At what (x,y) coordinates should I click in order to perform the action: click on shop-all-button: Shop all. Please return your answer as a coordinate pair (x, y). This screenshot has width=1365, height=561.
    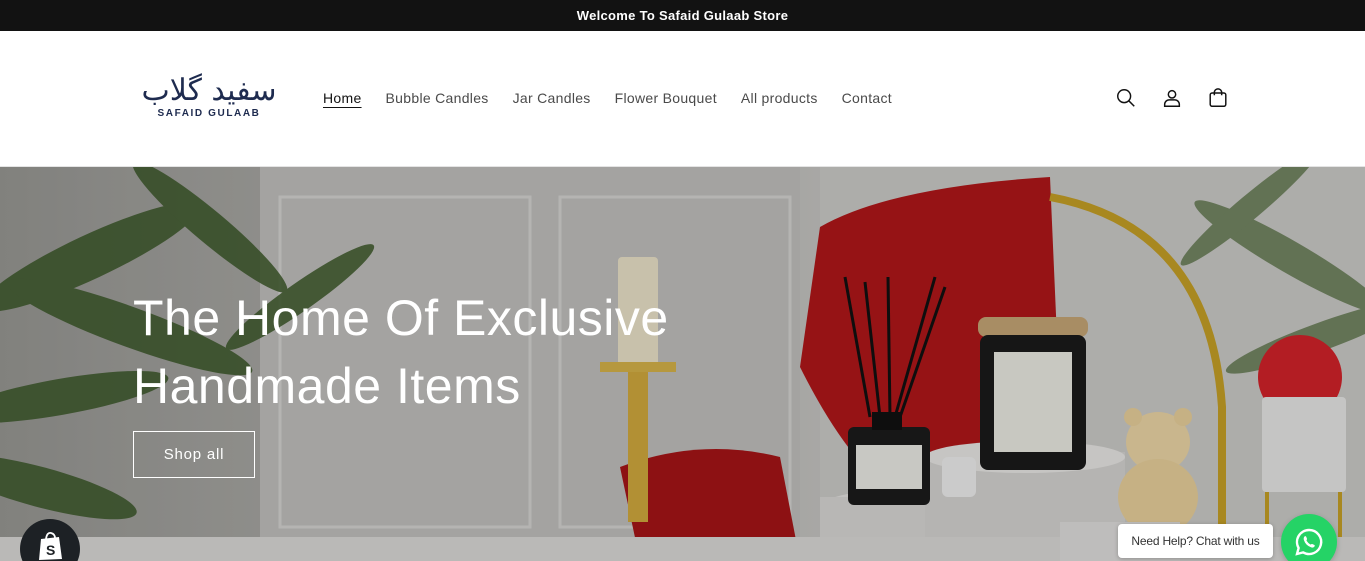
    Looking at the image, I should click on (194, 454).